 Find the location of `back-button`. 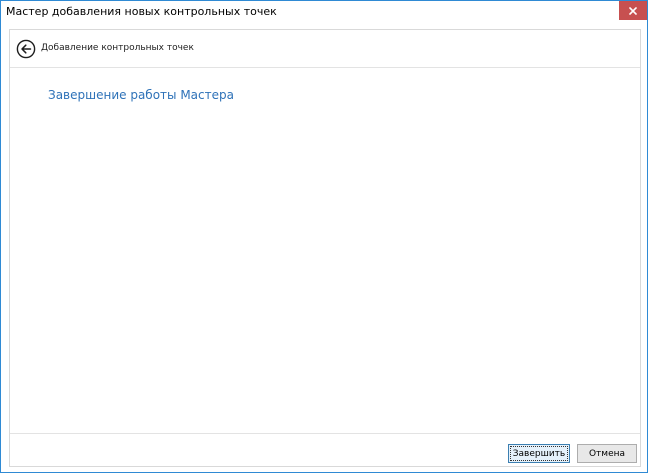

back-button is located at coordinates (26, 49).